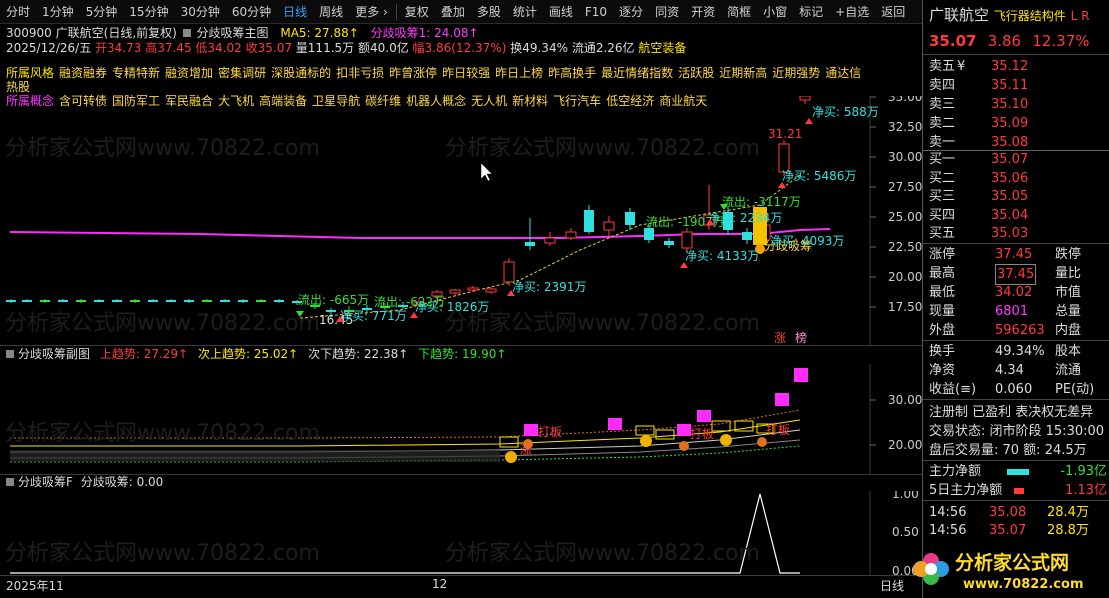 This screenshot has height=598, width=1109. Describe the element at coordinates (852, 12) in the screenshot. I see `toolbar-item: +自选` at that location.